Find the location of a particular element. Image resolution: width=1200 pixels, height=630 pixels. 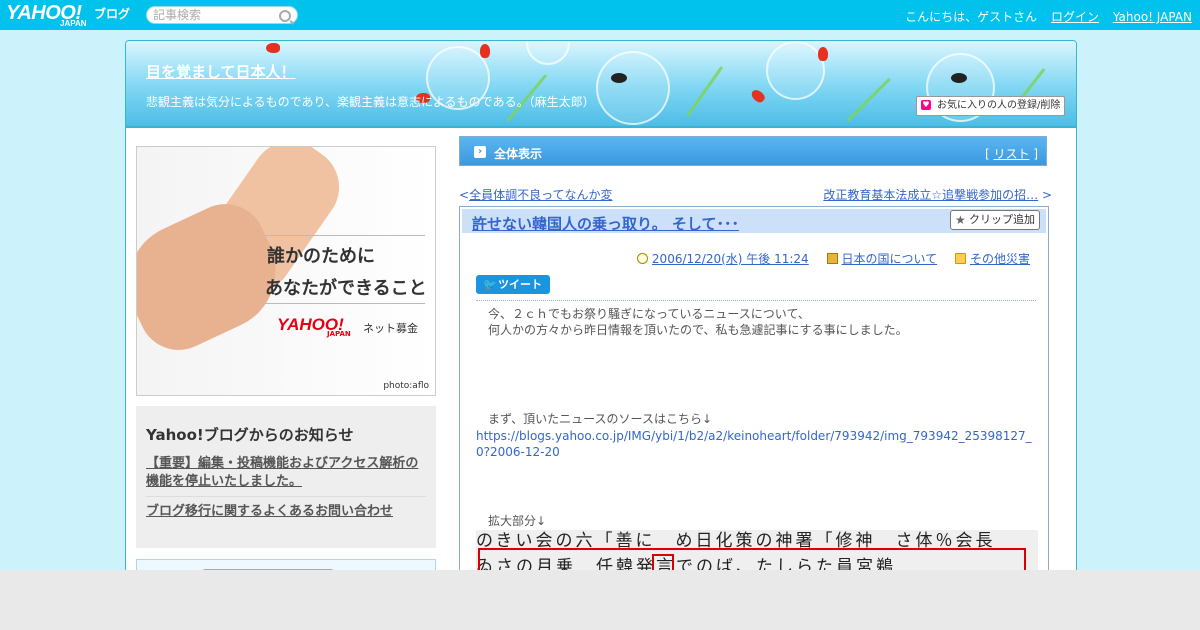

prev-arrow: < is located at coordinates (464, 195).